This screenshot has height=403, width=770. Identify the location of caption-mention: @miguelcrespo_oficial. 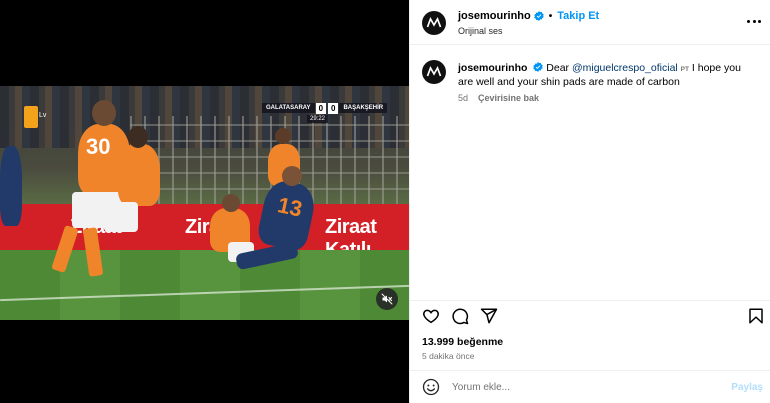
(625, 68).